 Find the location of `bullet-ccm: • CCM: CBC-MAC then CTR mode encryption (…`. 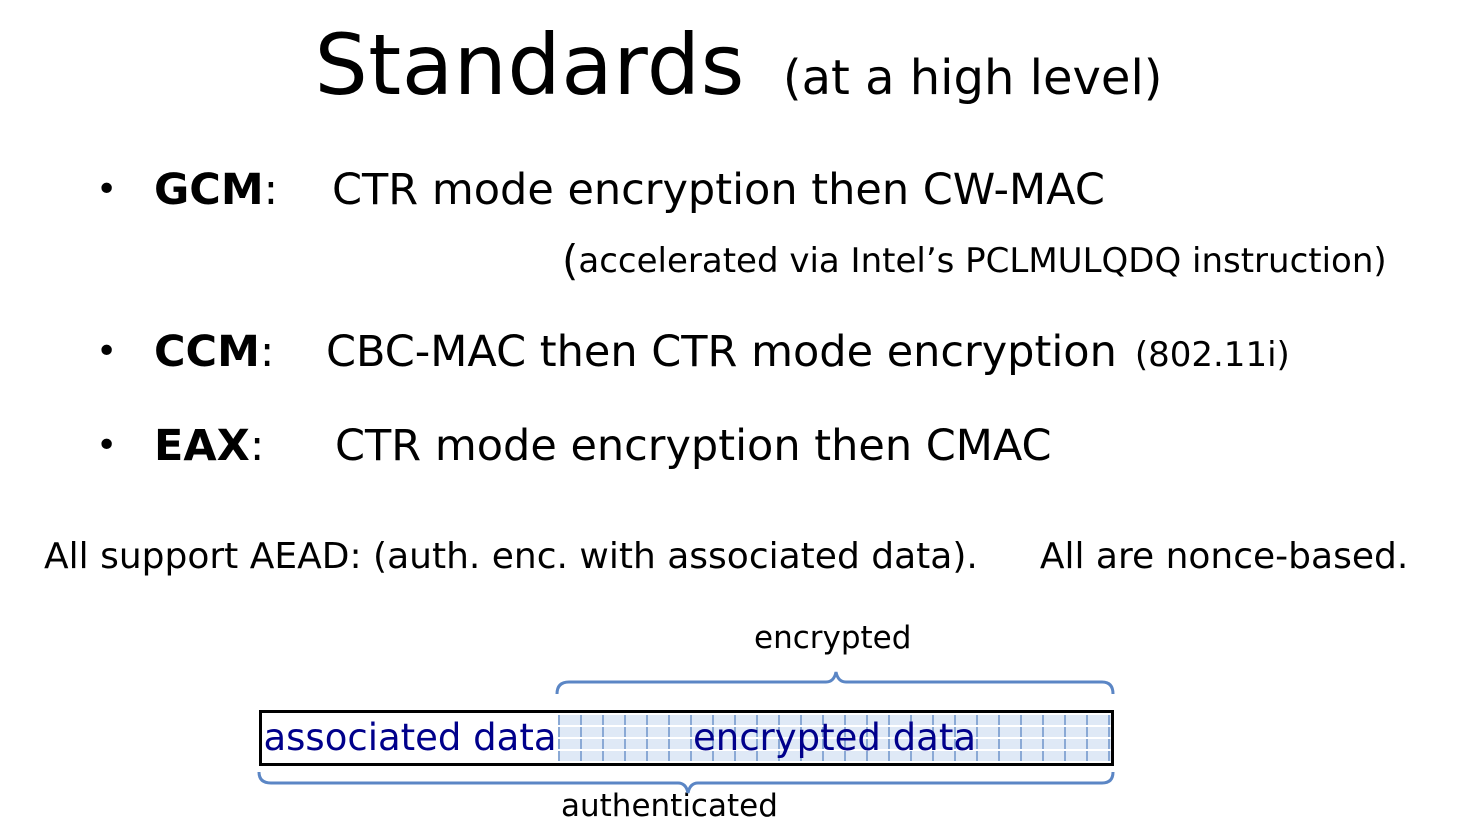

bullet-ccm: • CCM: CBC-MAC then CTR mode encryption (… is located at coordinates (738, 357).